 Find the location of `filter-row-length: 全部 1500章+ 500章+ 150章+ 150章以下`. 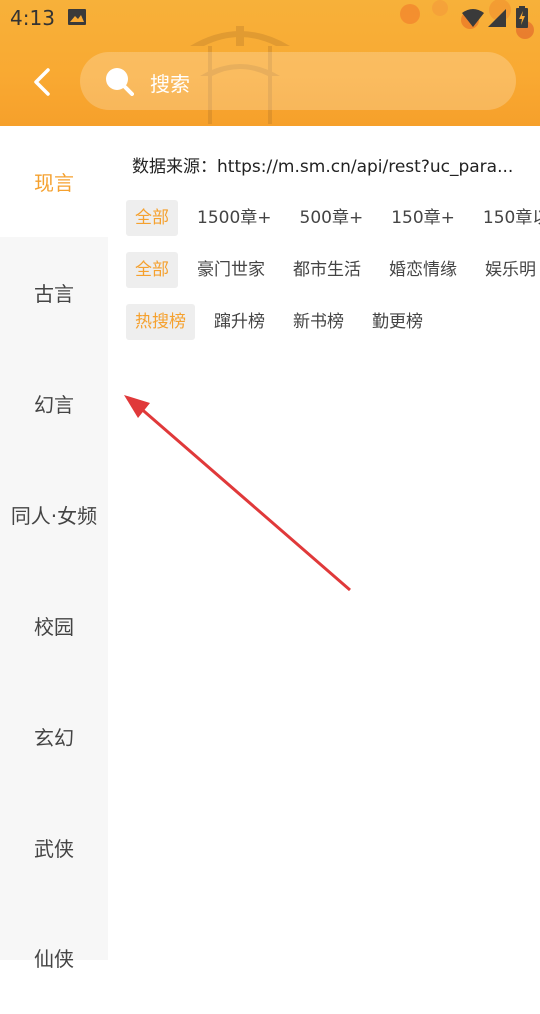

filter-row-length: 全部 1500章+ 500章+ 150章+ 150章以下 is located at coordinates (333, 218).